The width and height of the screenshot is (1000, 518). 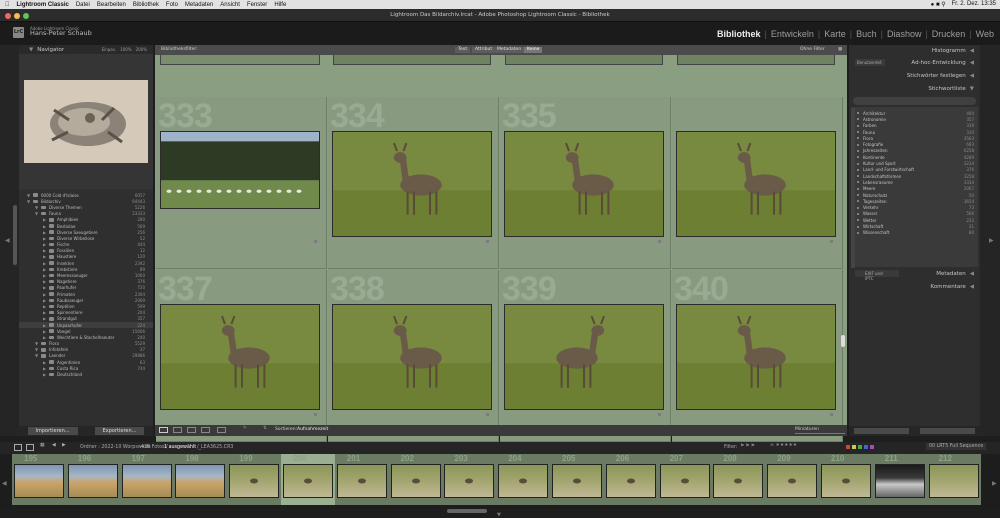 I want to click on main-window-icon, so click(x=30, y=447).